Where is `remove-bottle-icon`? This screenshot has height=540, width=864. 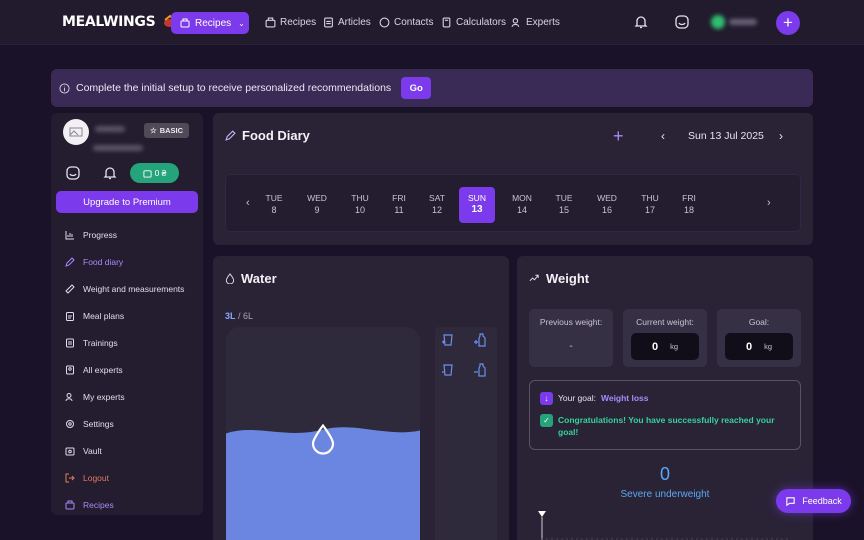
remove-bottle-icon is located at coordinates (481, 370).